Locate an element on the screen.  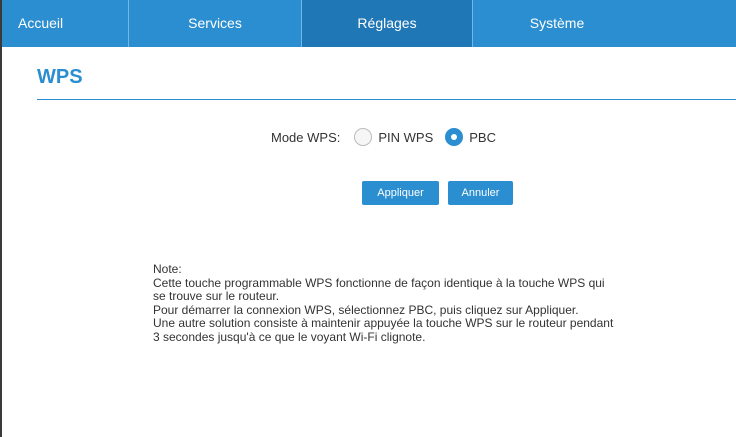
apply-button: Appliquer is located at coordinates (400, 193).